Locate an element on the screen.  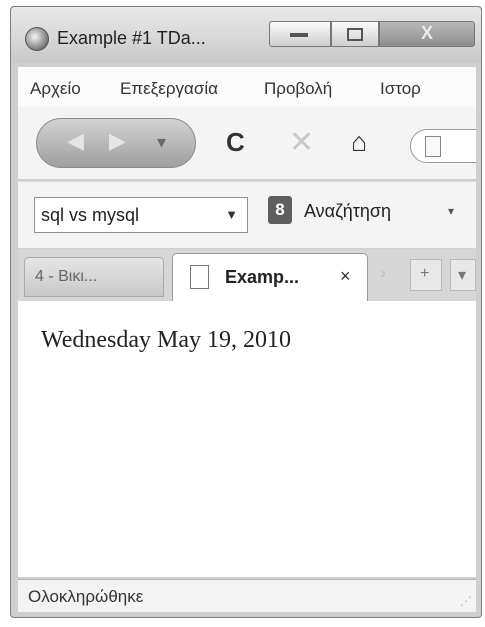
status-bar: Ολοκληρώθηκε ⋰ is located at coordinates (247, 595).